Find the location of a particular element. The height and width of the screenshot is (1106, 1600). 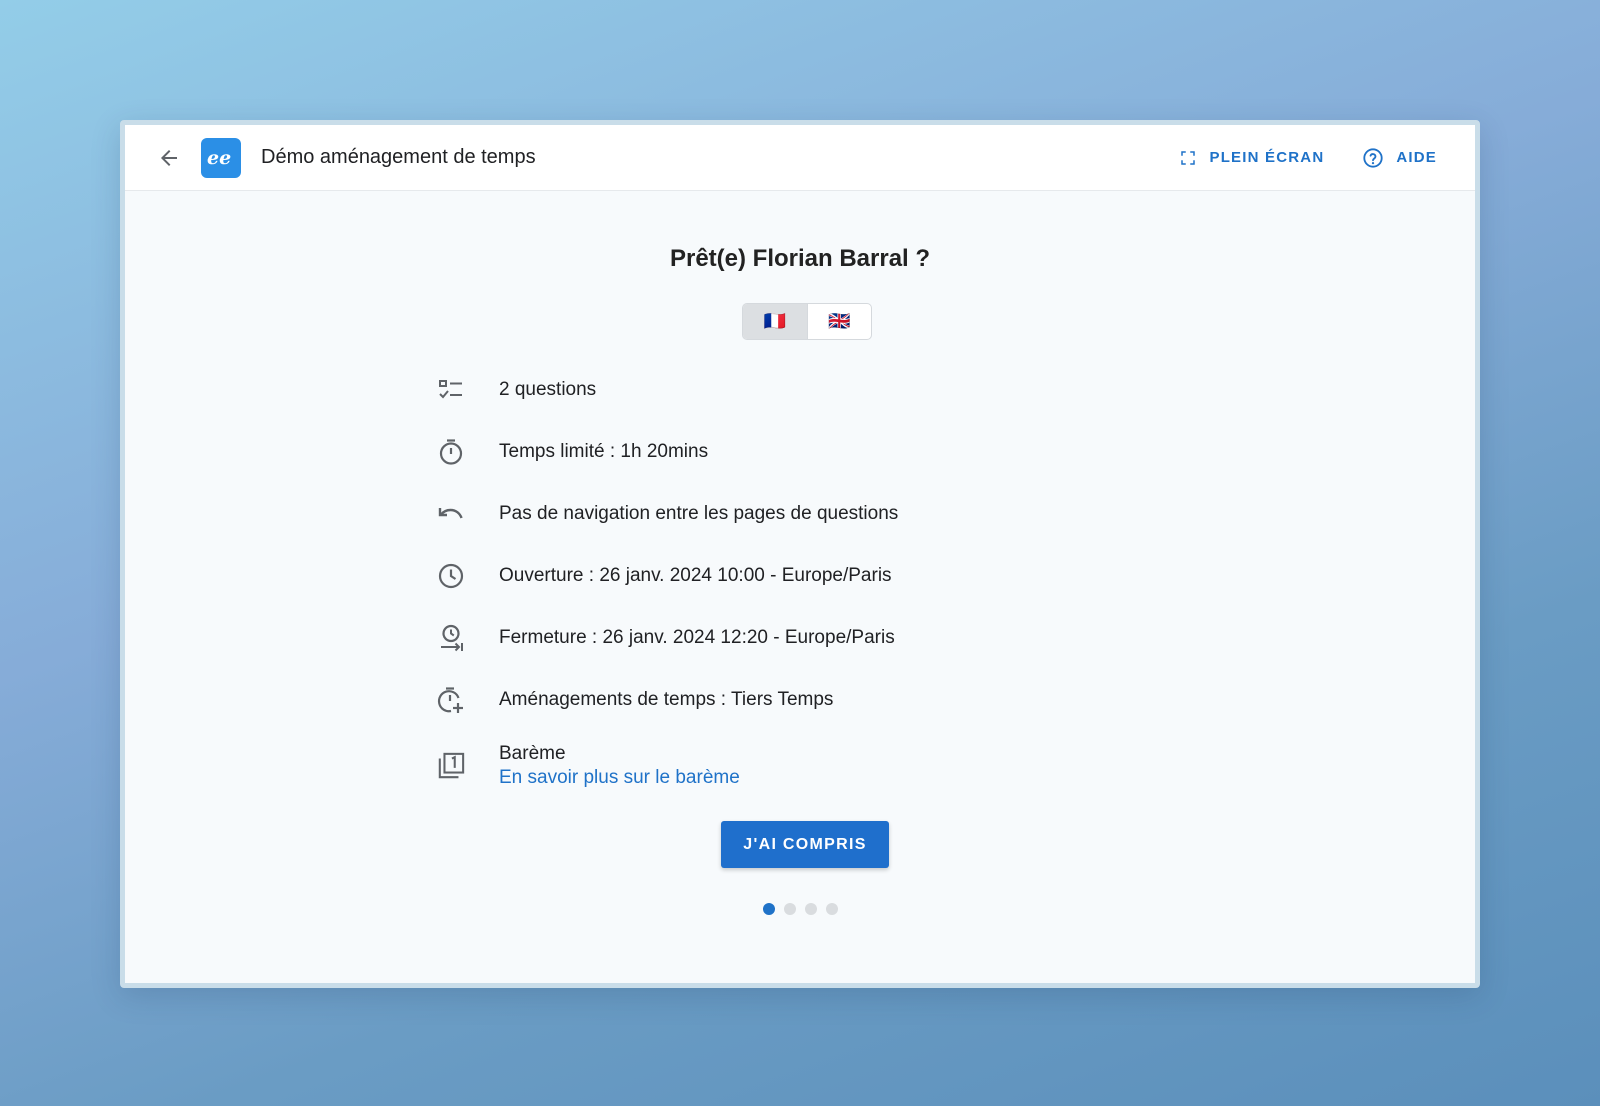

step-indicator is located at coordinates (800, 909).